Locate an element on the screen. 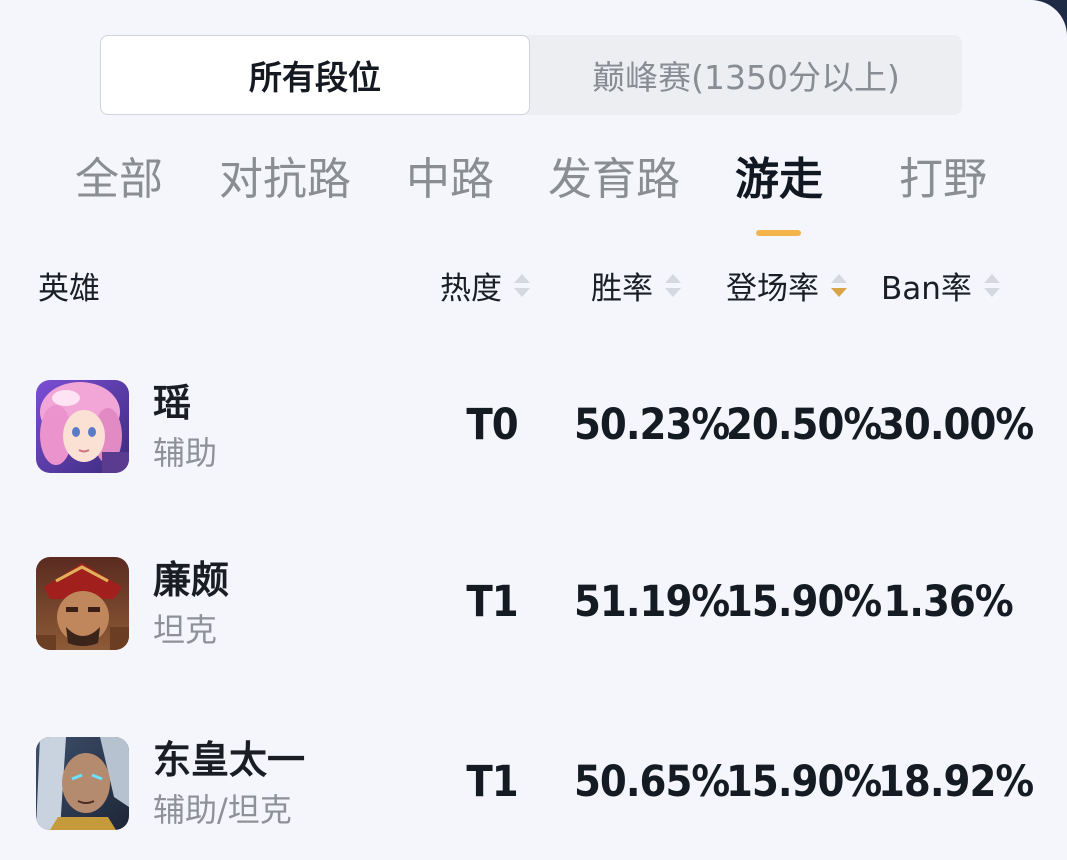 The width and height of the screenshot is (1067, 860). header-heat-label: 热度 is located at coordinates (471, 288).